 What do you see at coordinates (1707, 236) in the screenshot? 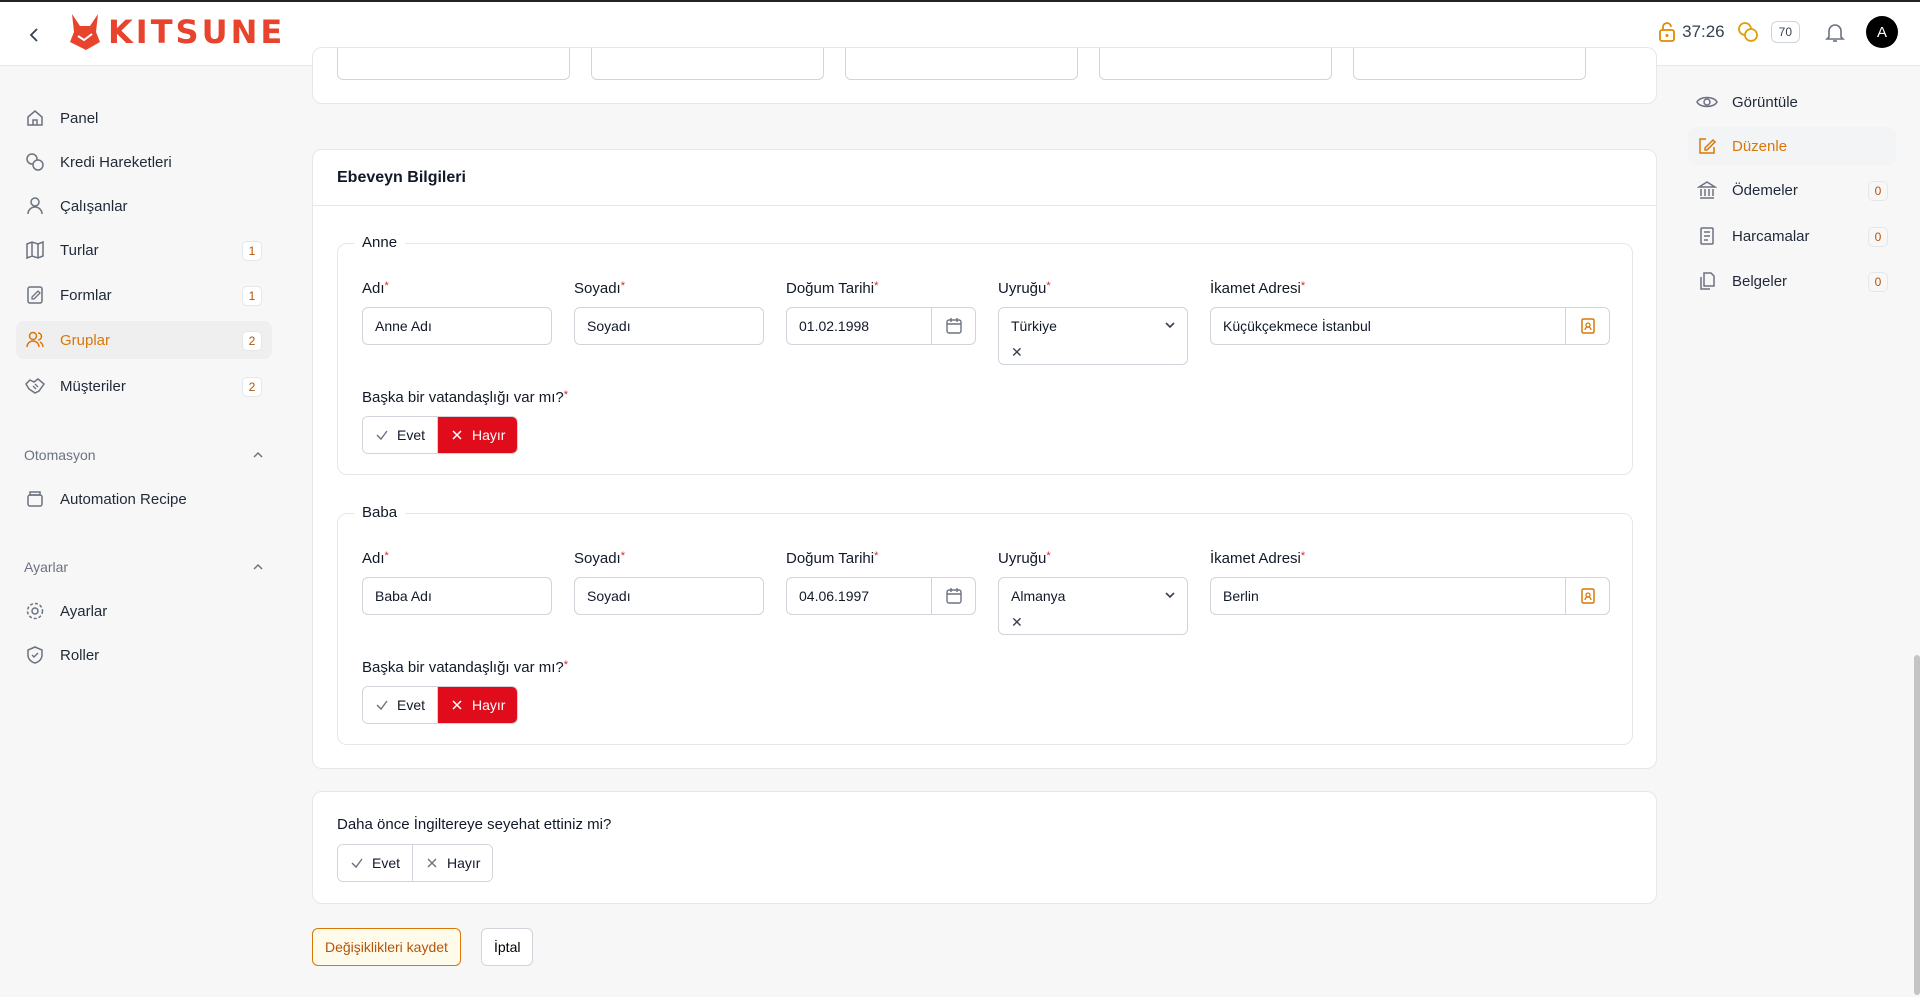
I see `receipt-icon` at bounding box center [1707, 236].